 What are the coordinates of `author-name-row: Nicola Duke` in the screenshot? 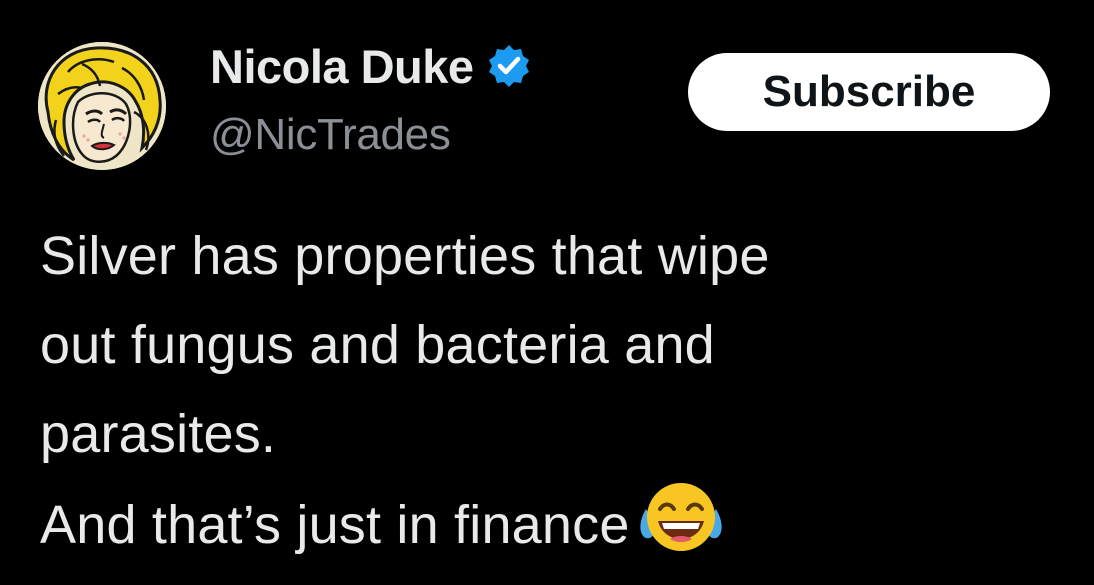 It's located at (371, 66).